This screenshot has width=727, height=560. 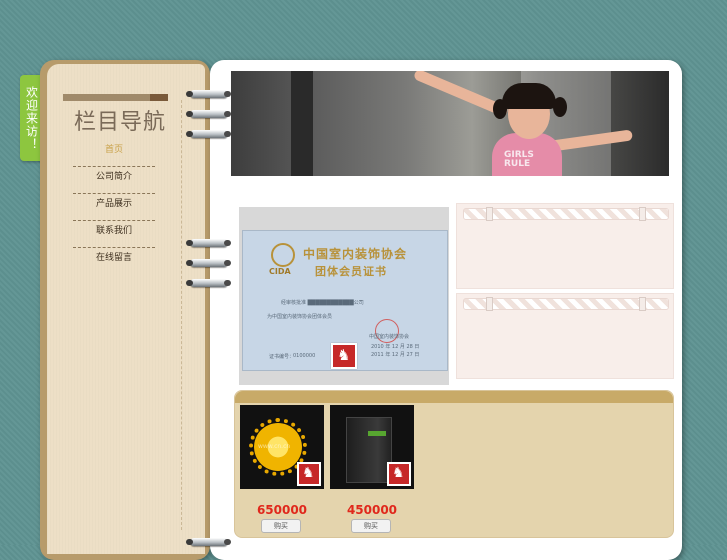 What do you see at coordinates (120, 122) in the screenshot?
I see `left-panel-title: 栏目导航` at bounding box center [120, 122].